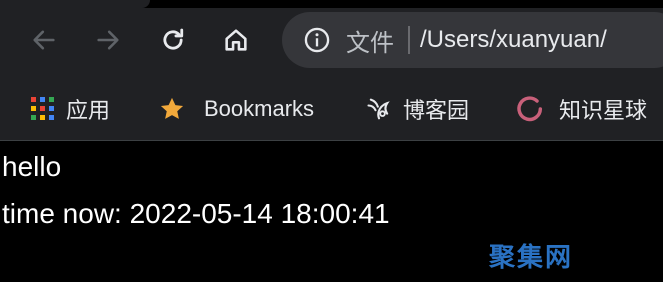  I want to click on site-info-button, so click(317, 40).